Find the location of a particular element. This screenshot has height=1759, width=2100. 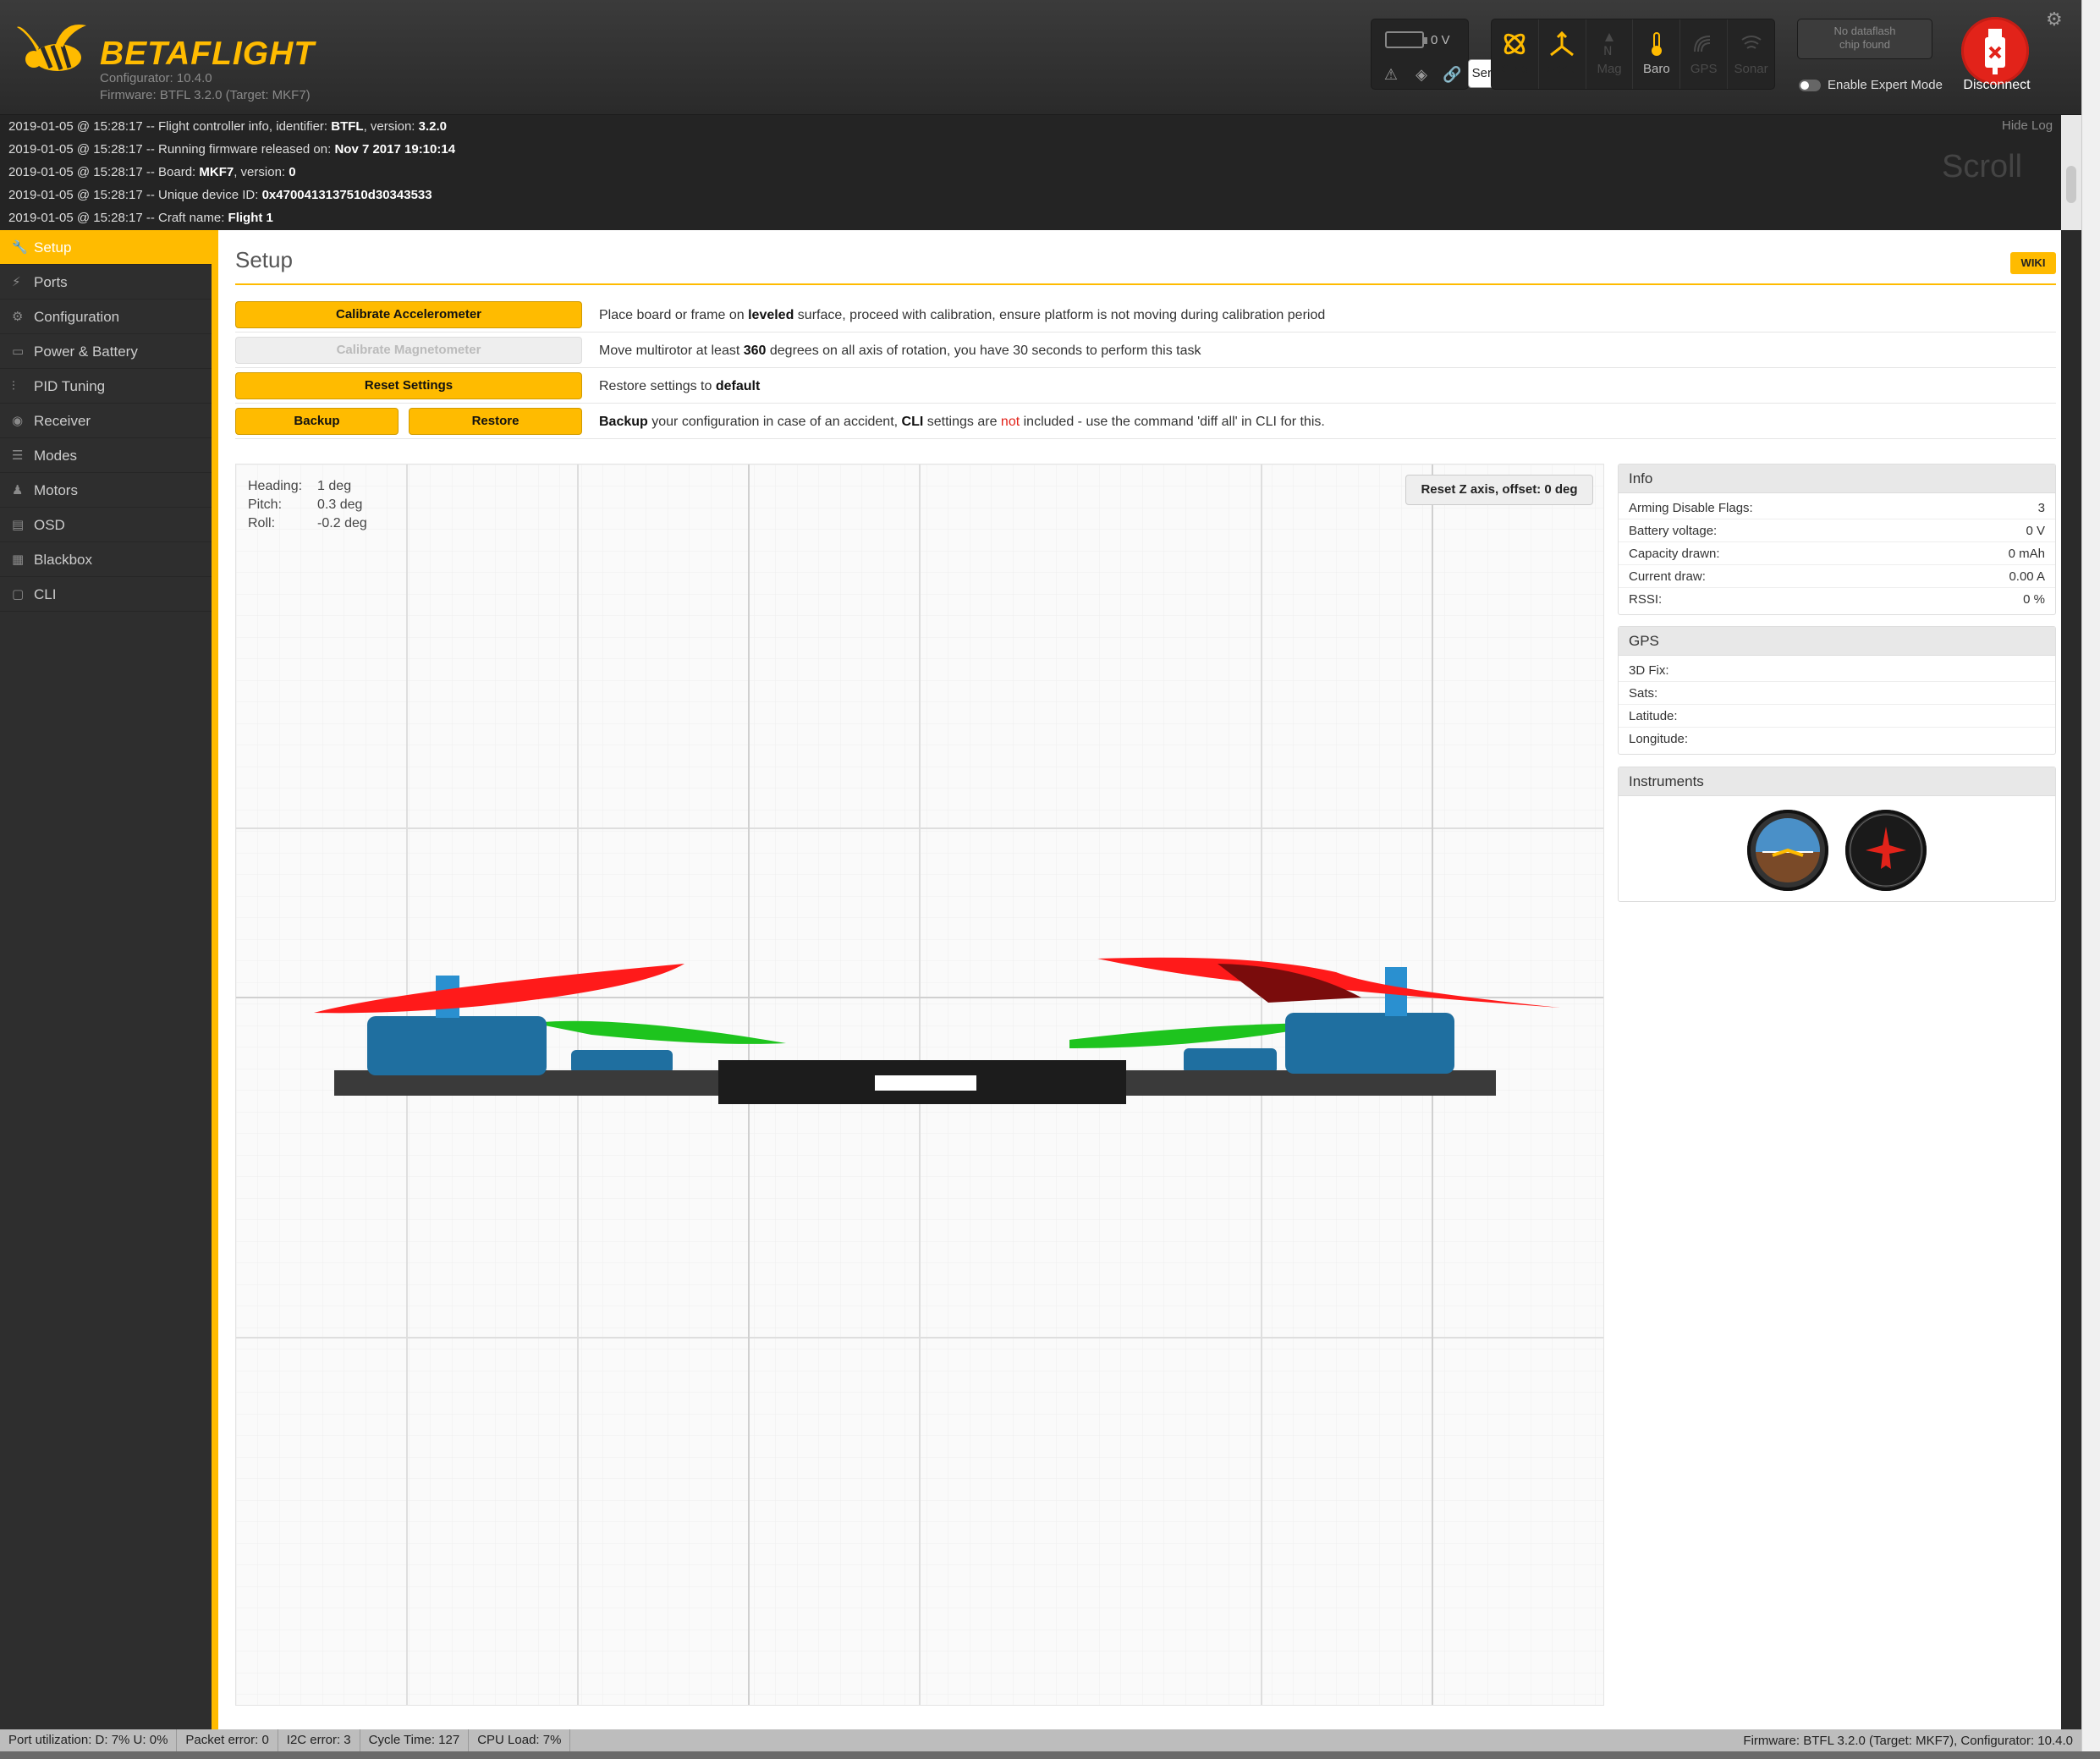

front-left-prop is located at coordinates (499, 989).